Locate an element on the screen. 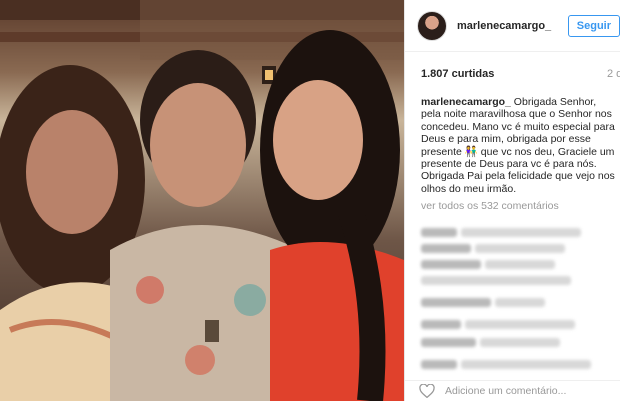 The image size is (620, 401). follow-button: Seguir is located at coordinates (593, 25).